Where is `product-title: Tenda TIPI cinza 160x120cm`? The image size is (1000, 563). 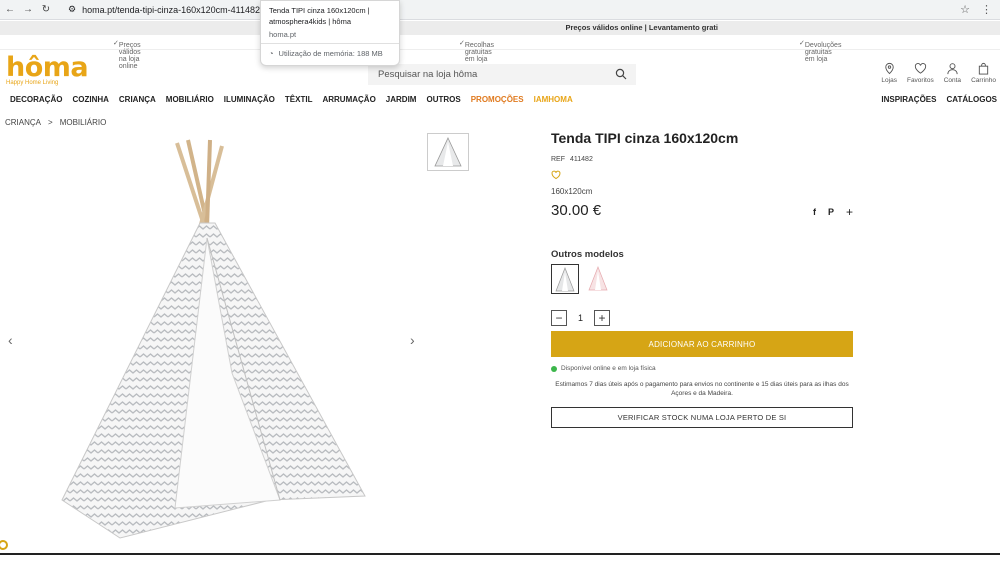 product-title: Tenda TIPI cinza 160x120cm is located at coordinates (645, 138).